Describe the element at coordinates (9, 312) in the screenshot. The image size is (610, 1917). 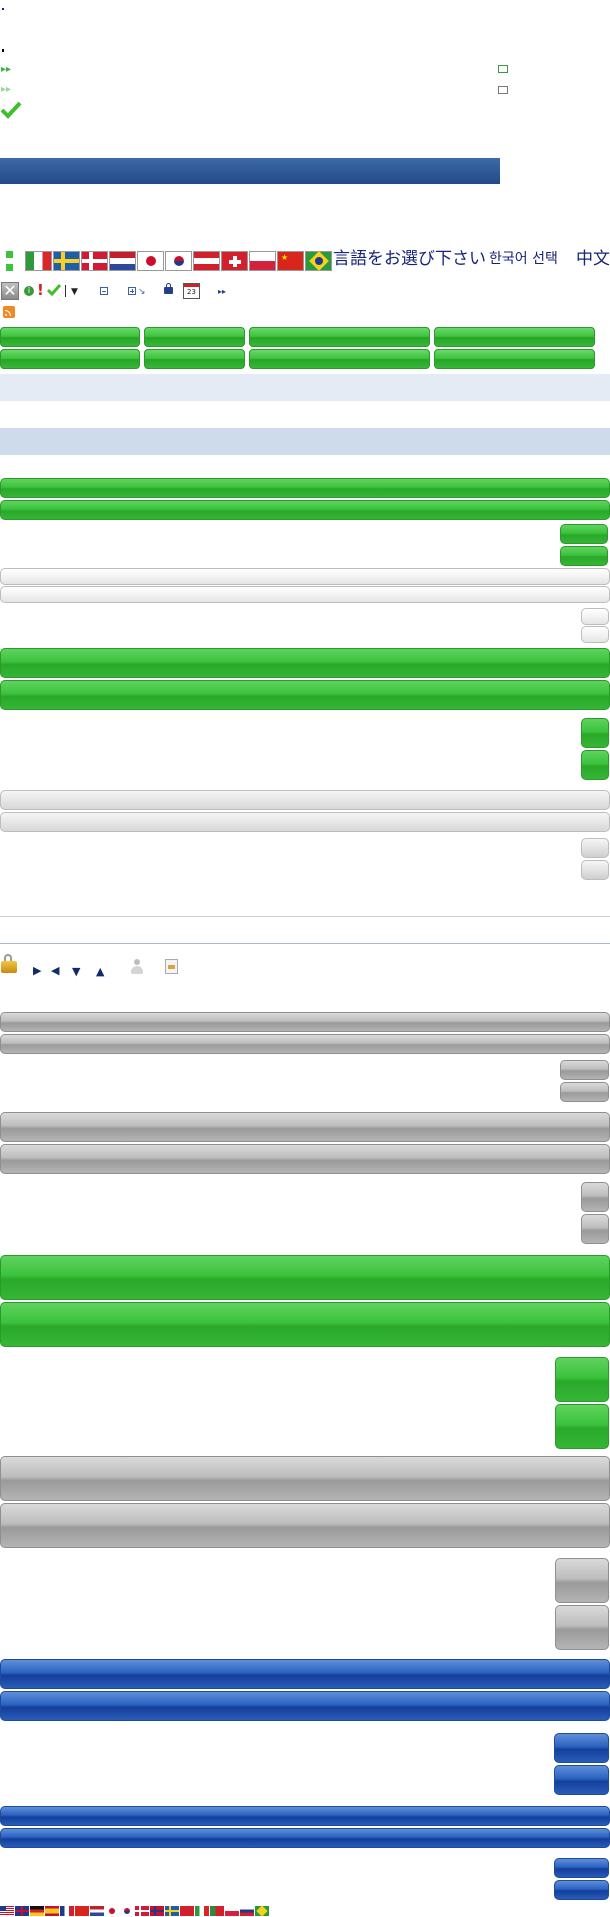
I see `rss-icon` at that location.